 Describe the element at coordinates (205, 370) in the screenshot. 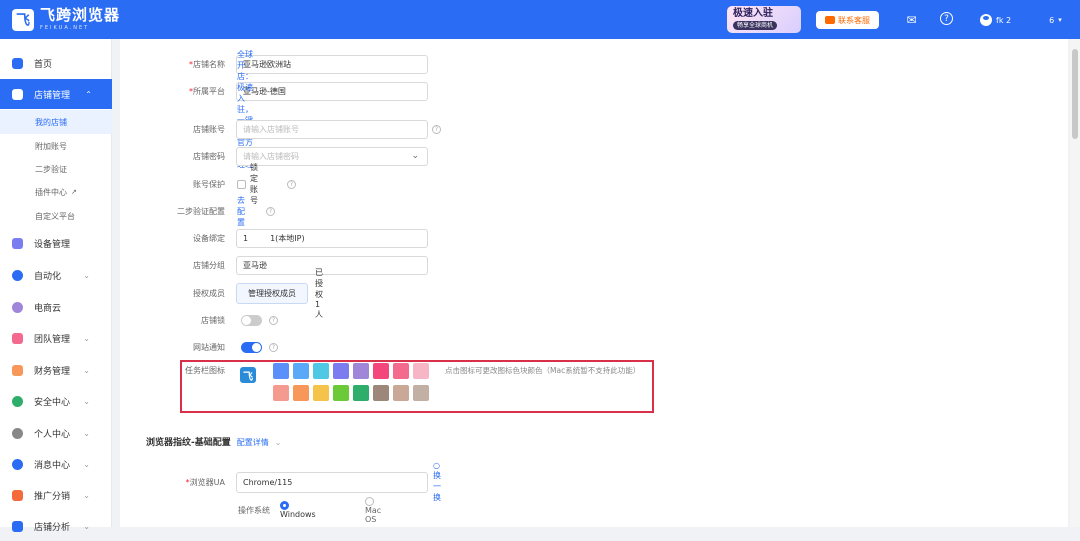

I see `taskbar-icon-label: 任务栏图标` at that location.